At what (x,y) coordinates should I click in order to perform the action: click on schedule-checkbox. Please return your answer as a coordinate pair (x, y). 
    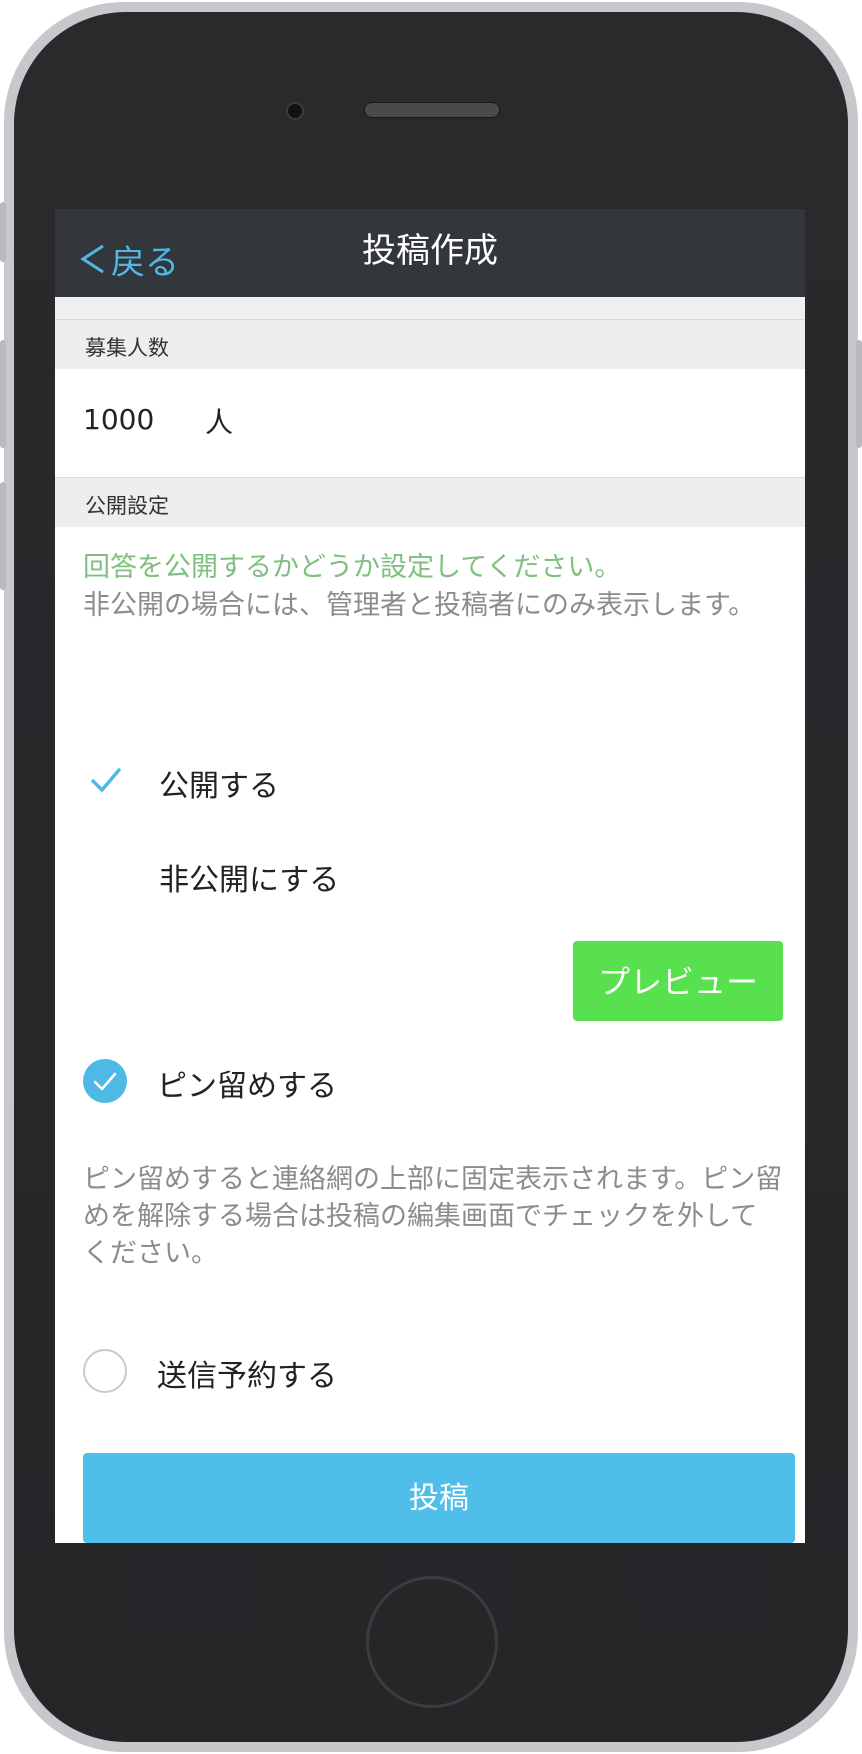
    Looking at the image, I should click on (105, 1371).